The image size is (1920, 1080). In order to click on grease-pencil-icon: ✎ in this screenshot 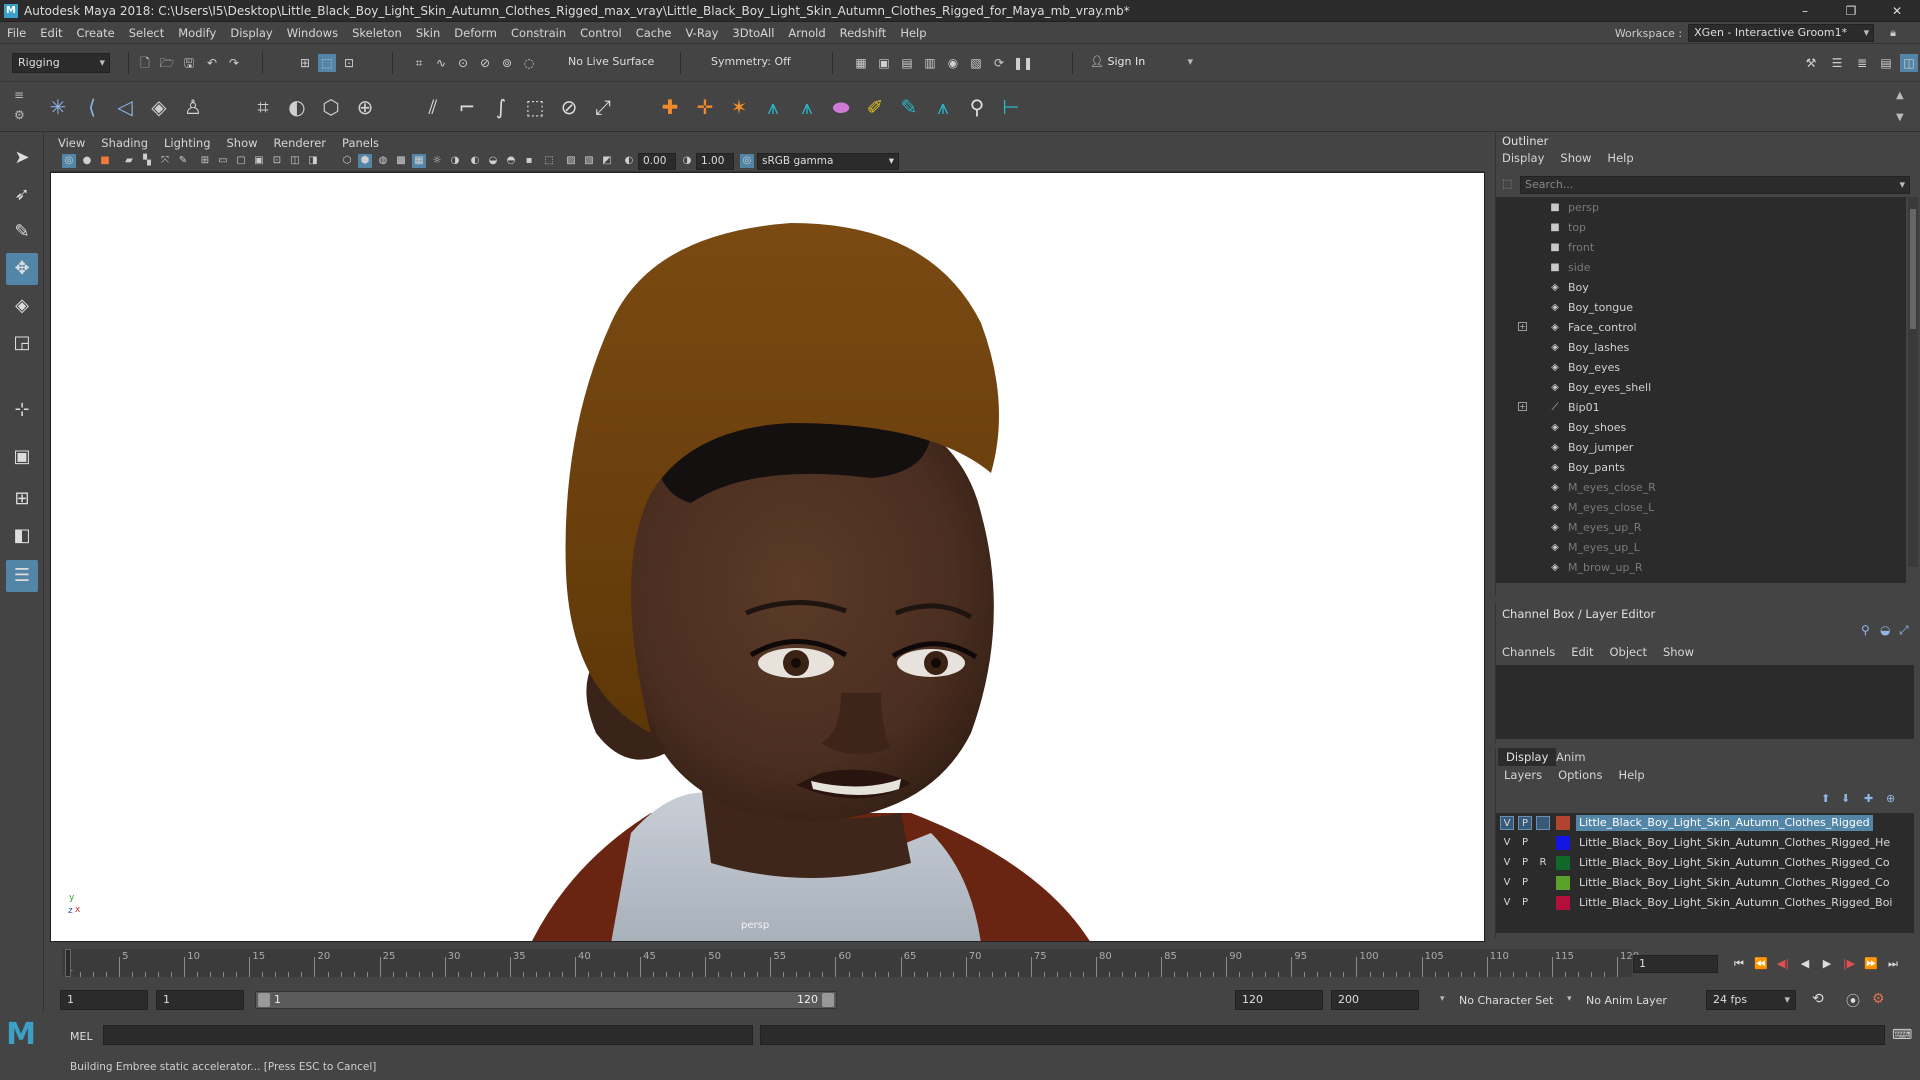, I will do `click(183, 161)`.